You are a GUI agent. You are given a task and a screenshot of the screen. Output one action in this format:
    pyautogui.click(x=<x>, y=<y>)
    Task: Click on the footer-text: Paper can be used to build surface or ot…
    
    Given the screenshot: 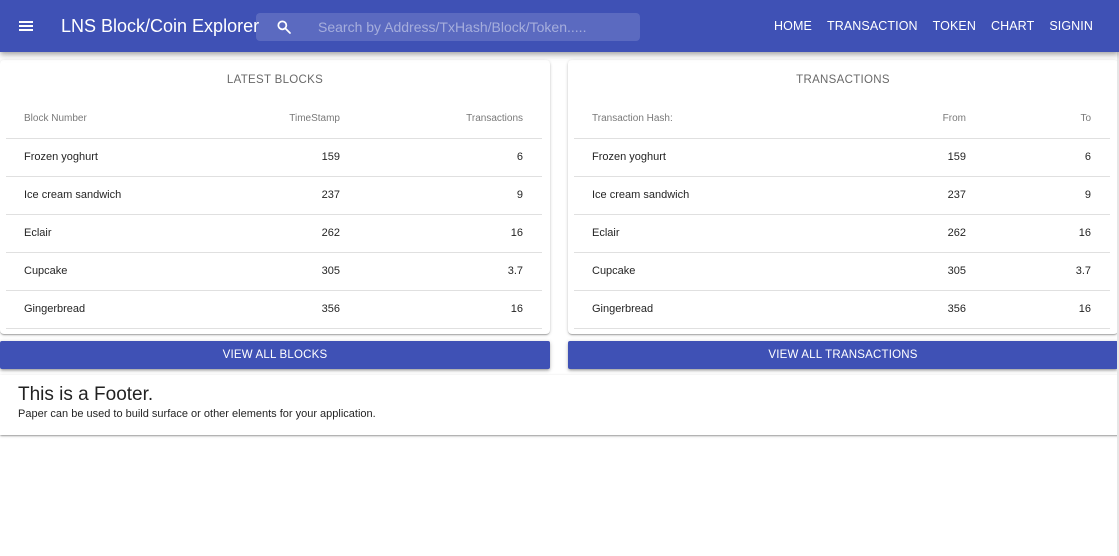 What is the action you would take?
    pyautogui.click(x=197, y=414)
    